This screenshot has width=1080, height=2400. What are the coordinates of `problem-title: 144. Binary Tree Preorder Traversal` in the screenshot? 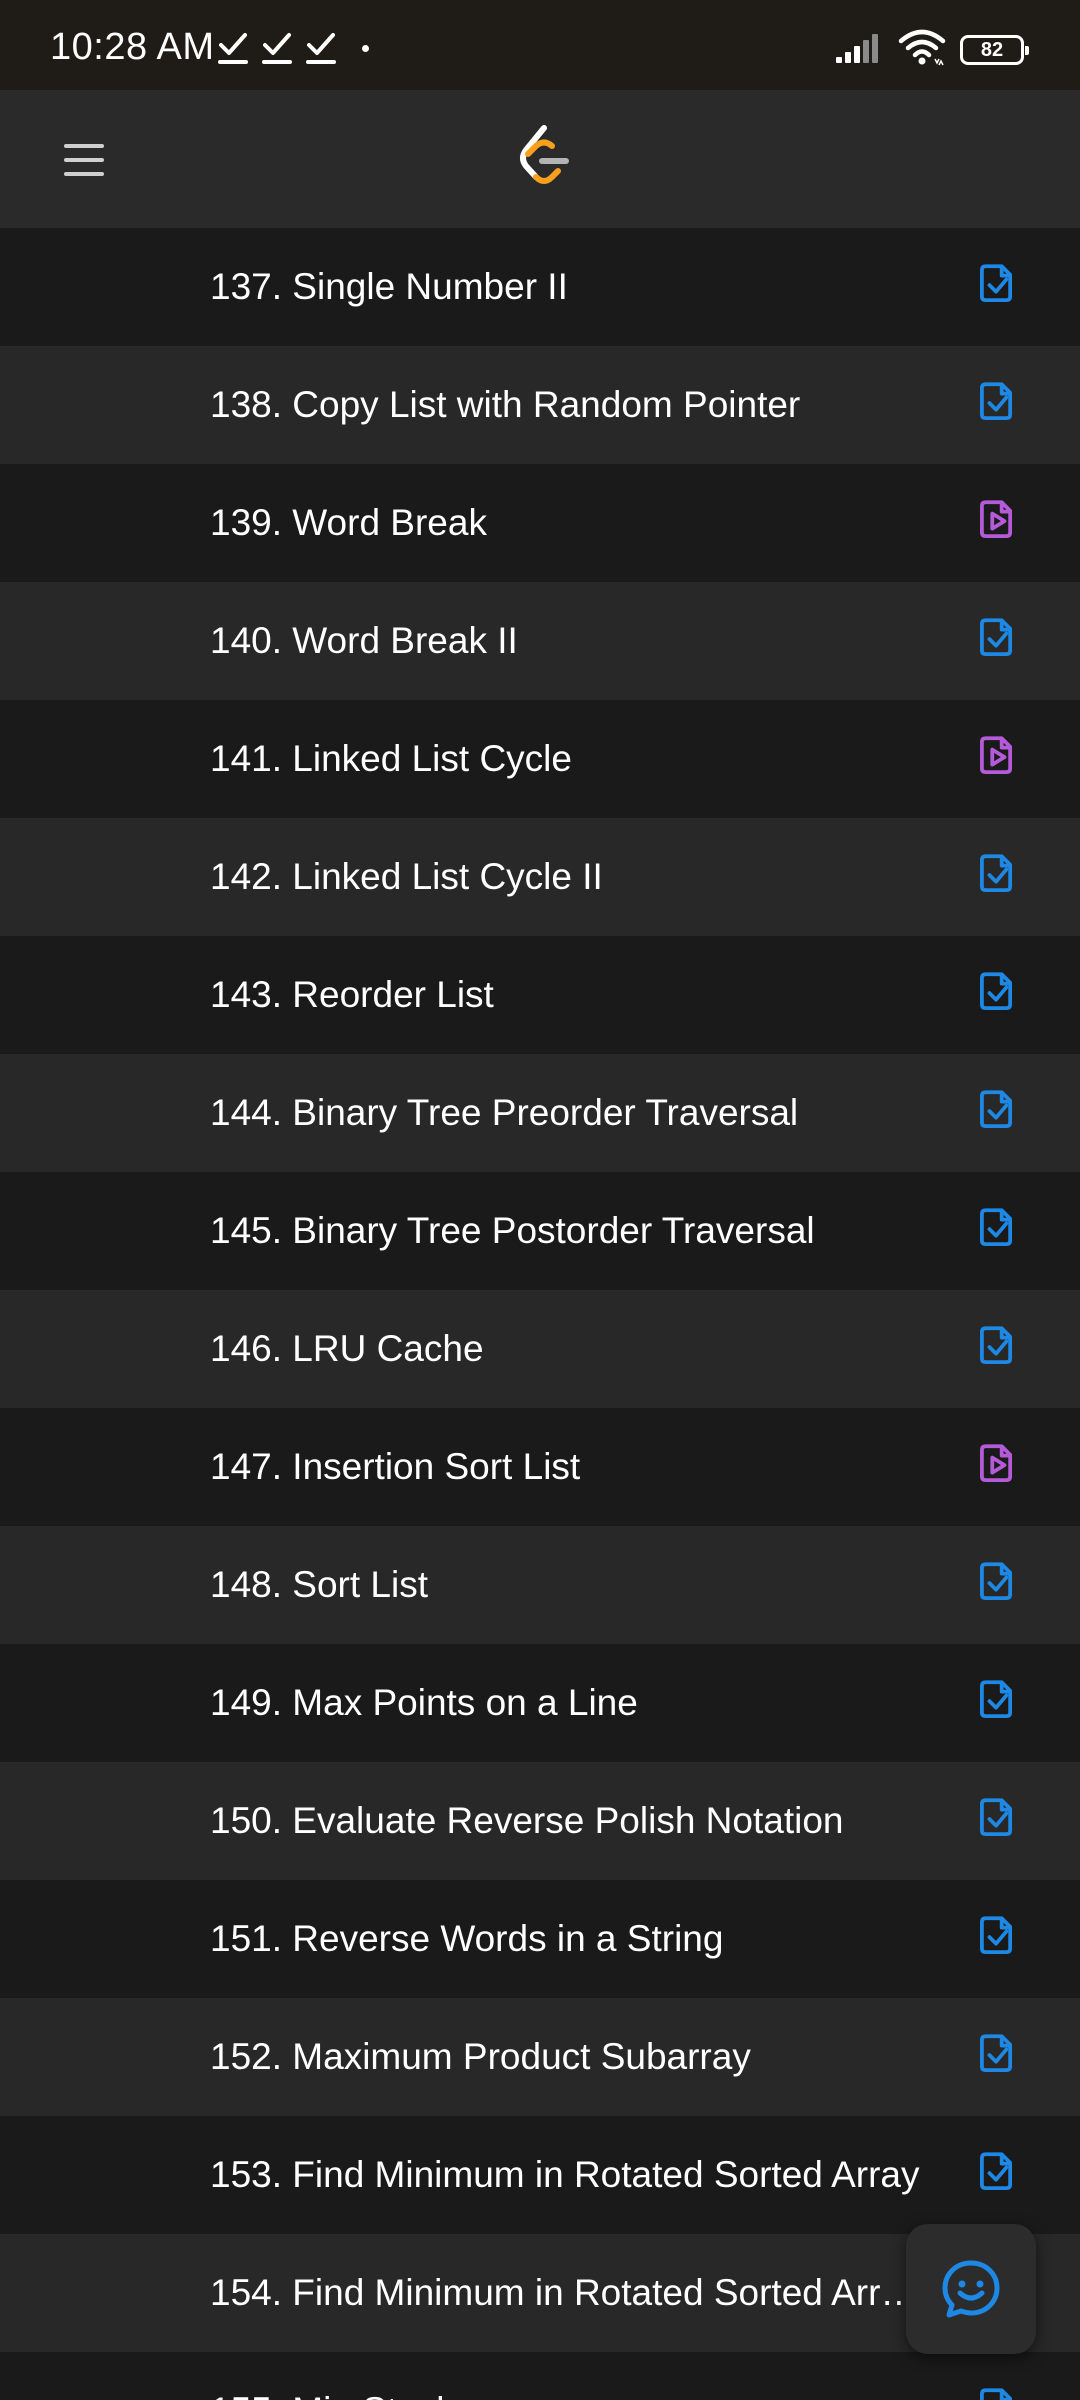 It's located at (504, 1112).